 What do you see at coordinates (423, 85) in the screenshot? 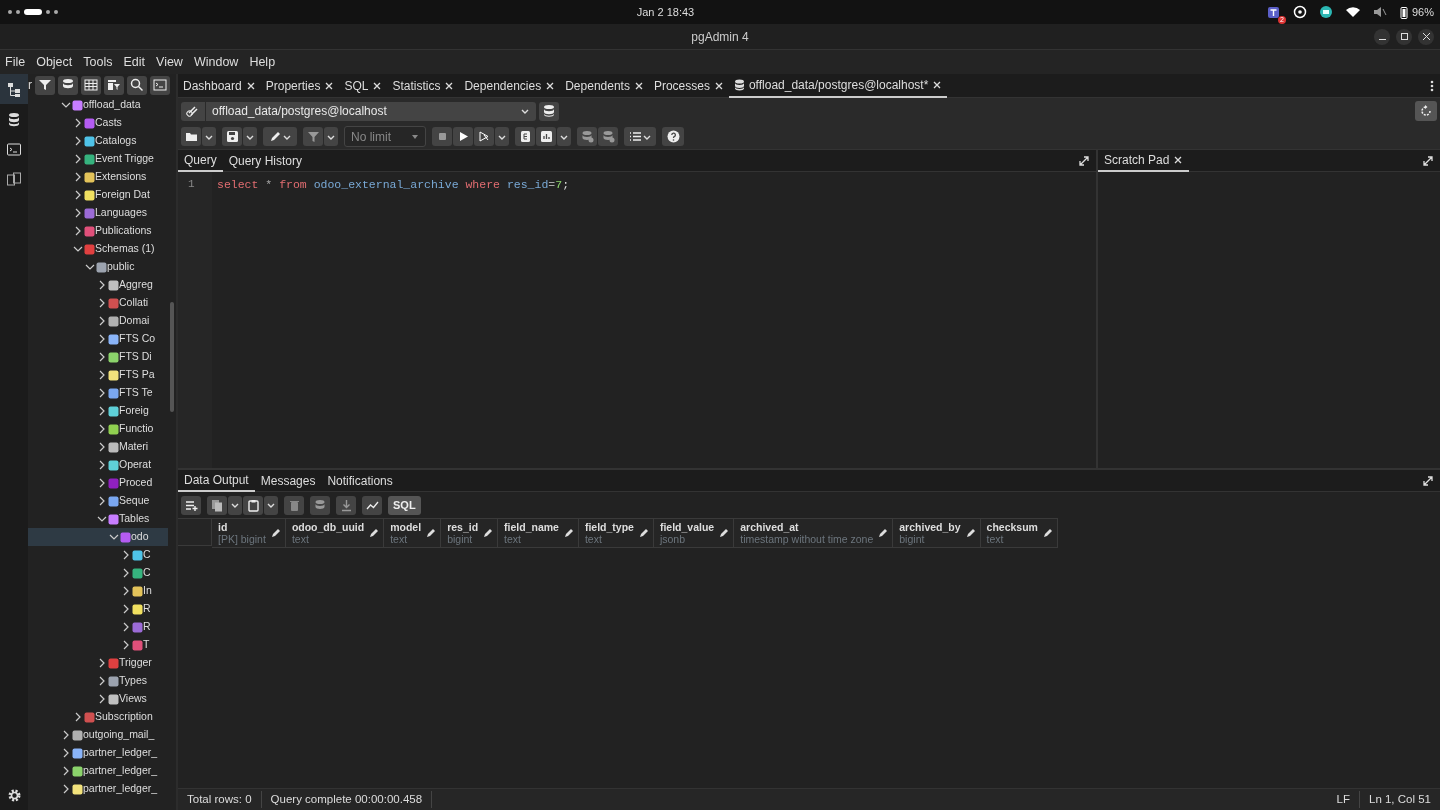
I see `panel-tab: Statistics` at bounding box center [423, 85].